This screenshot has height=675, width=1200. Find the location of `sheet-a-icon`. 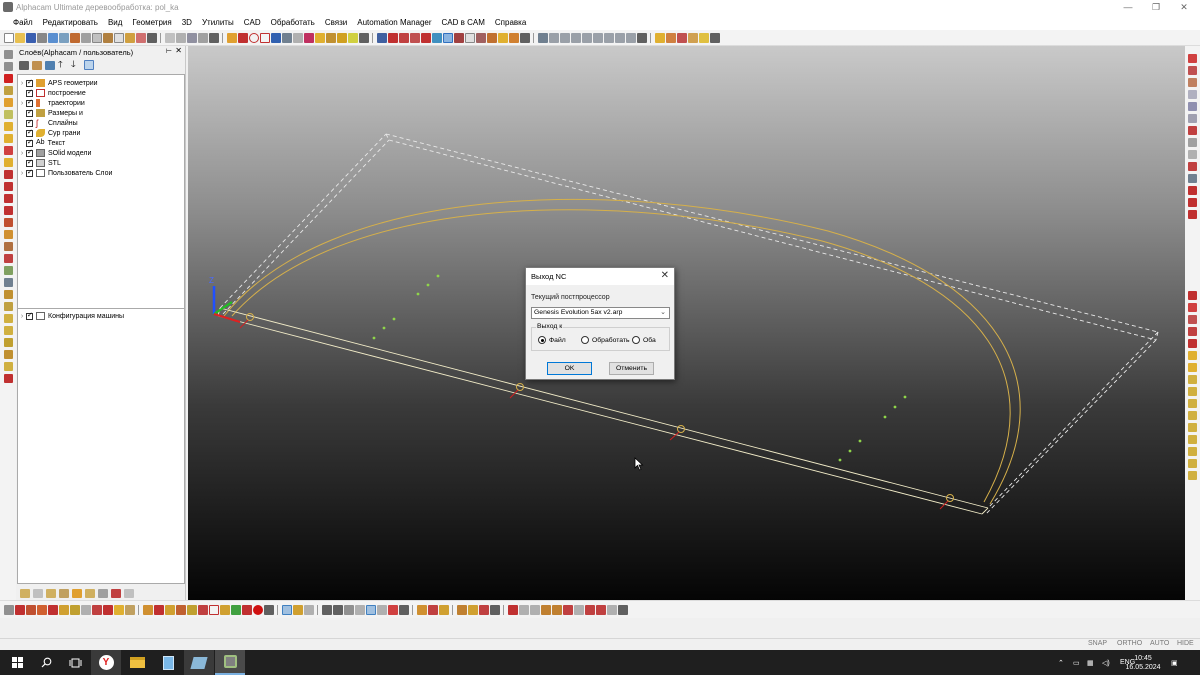

sheet-a-icon is located at coordinates (513, 609).